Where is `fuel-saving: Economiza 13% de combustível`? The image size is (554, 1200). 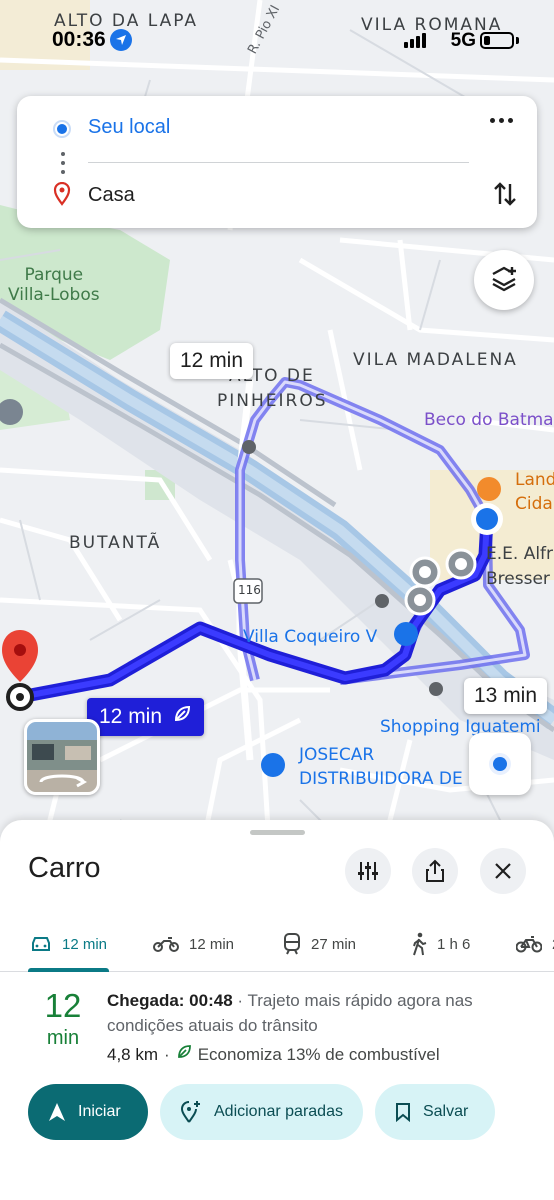 fuel-saving: Economiza 13% de combustível is located at coordinates (318, 1054).